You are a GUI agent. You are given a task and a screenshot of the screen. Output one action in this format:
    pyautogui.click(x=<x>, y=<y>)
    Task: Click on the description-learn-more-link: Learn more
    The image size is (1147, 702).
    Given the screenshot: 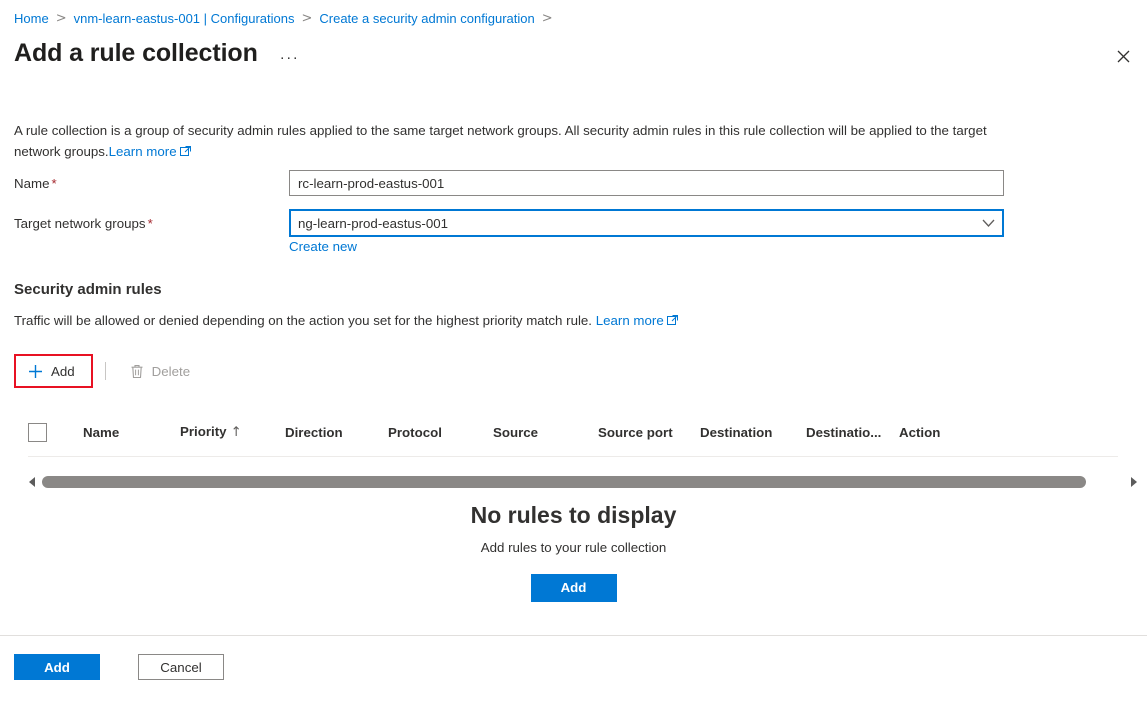 What is the action you would take?
    pyautogui.click(x=150, y=151)
    